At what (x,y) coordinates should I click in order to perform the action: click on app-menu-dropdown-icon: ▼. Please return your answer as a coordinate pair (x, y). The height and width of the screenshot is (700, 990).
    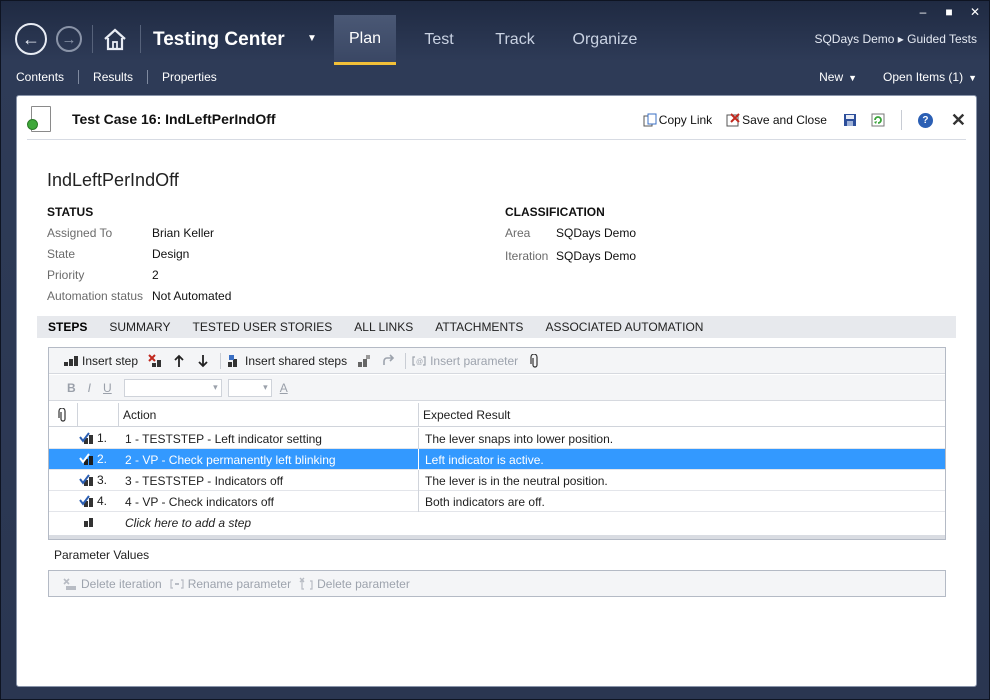
    Looking at the image, I should click on (312, 38).